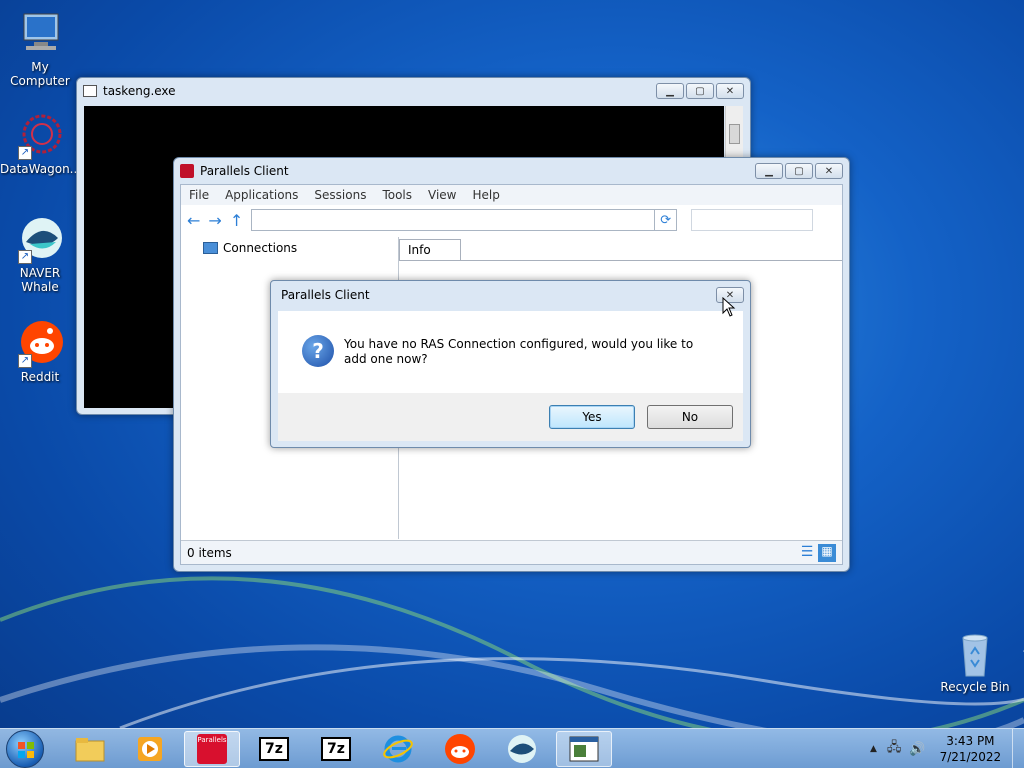  I want to click on datawagon-icon: ↗, so click(40, 136).